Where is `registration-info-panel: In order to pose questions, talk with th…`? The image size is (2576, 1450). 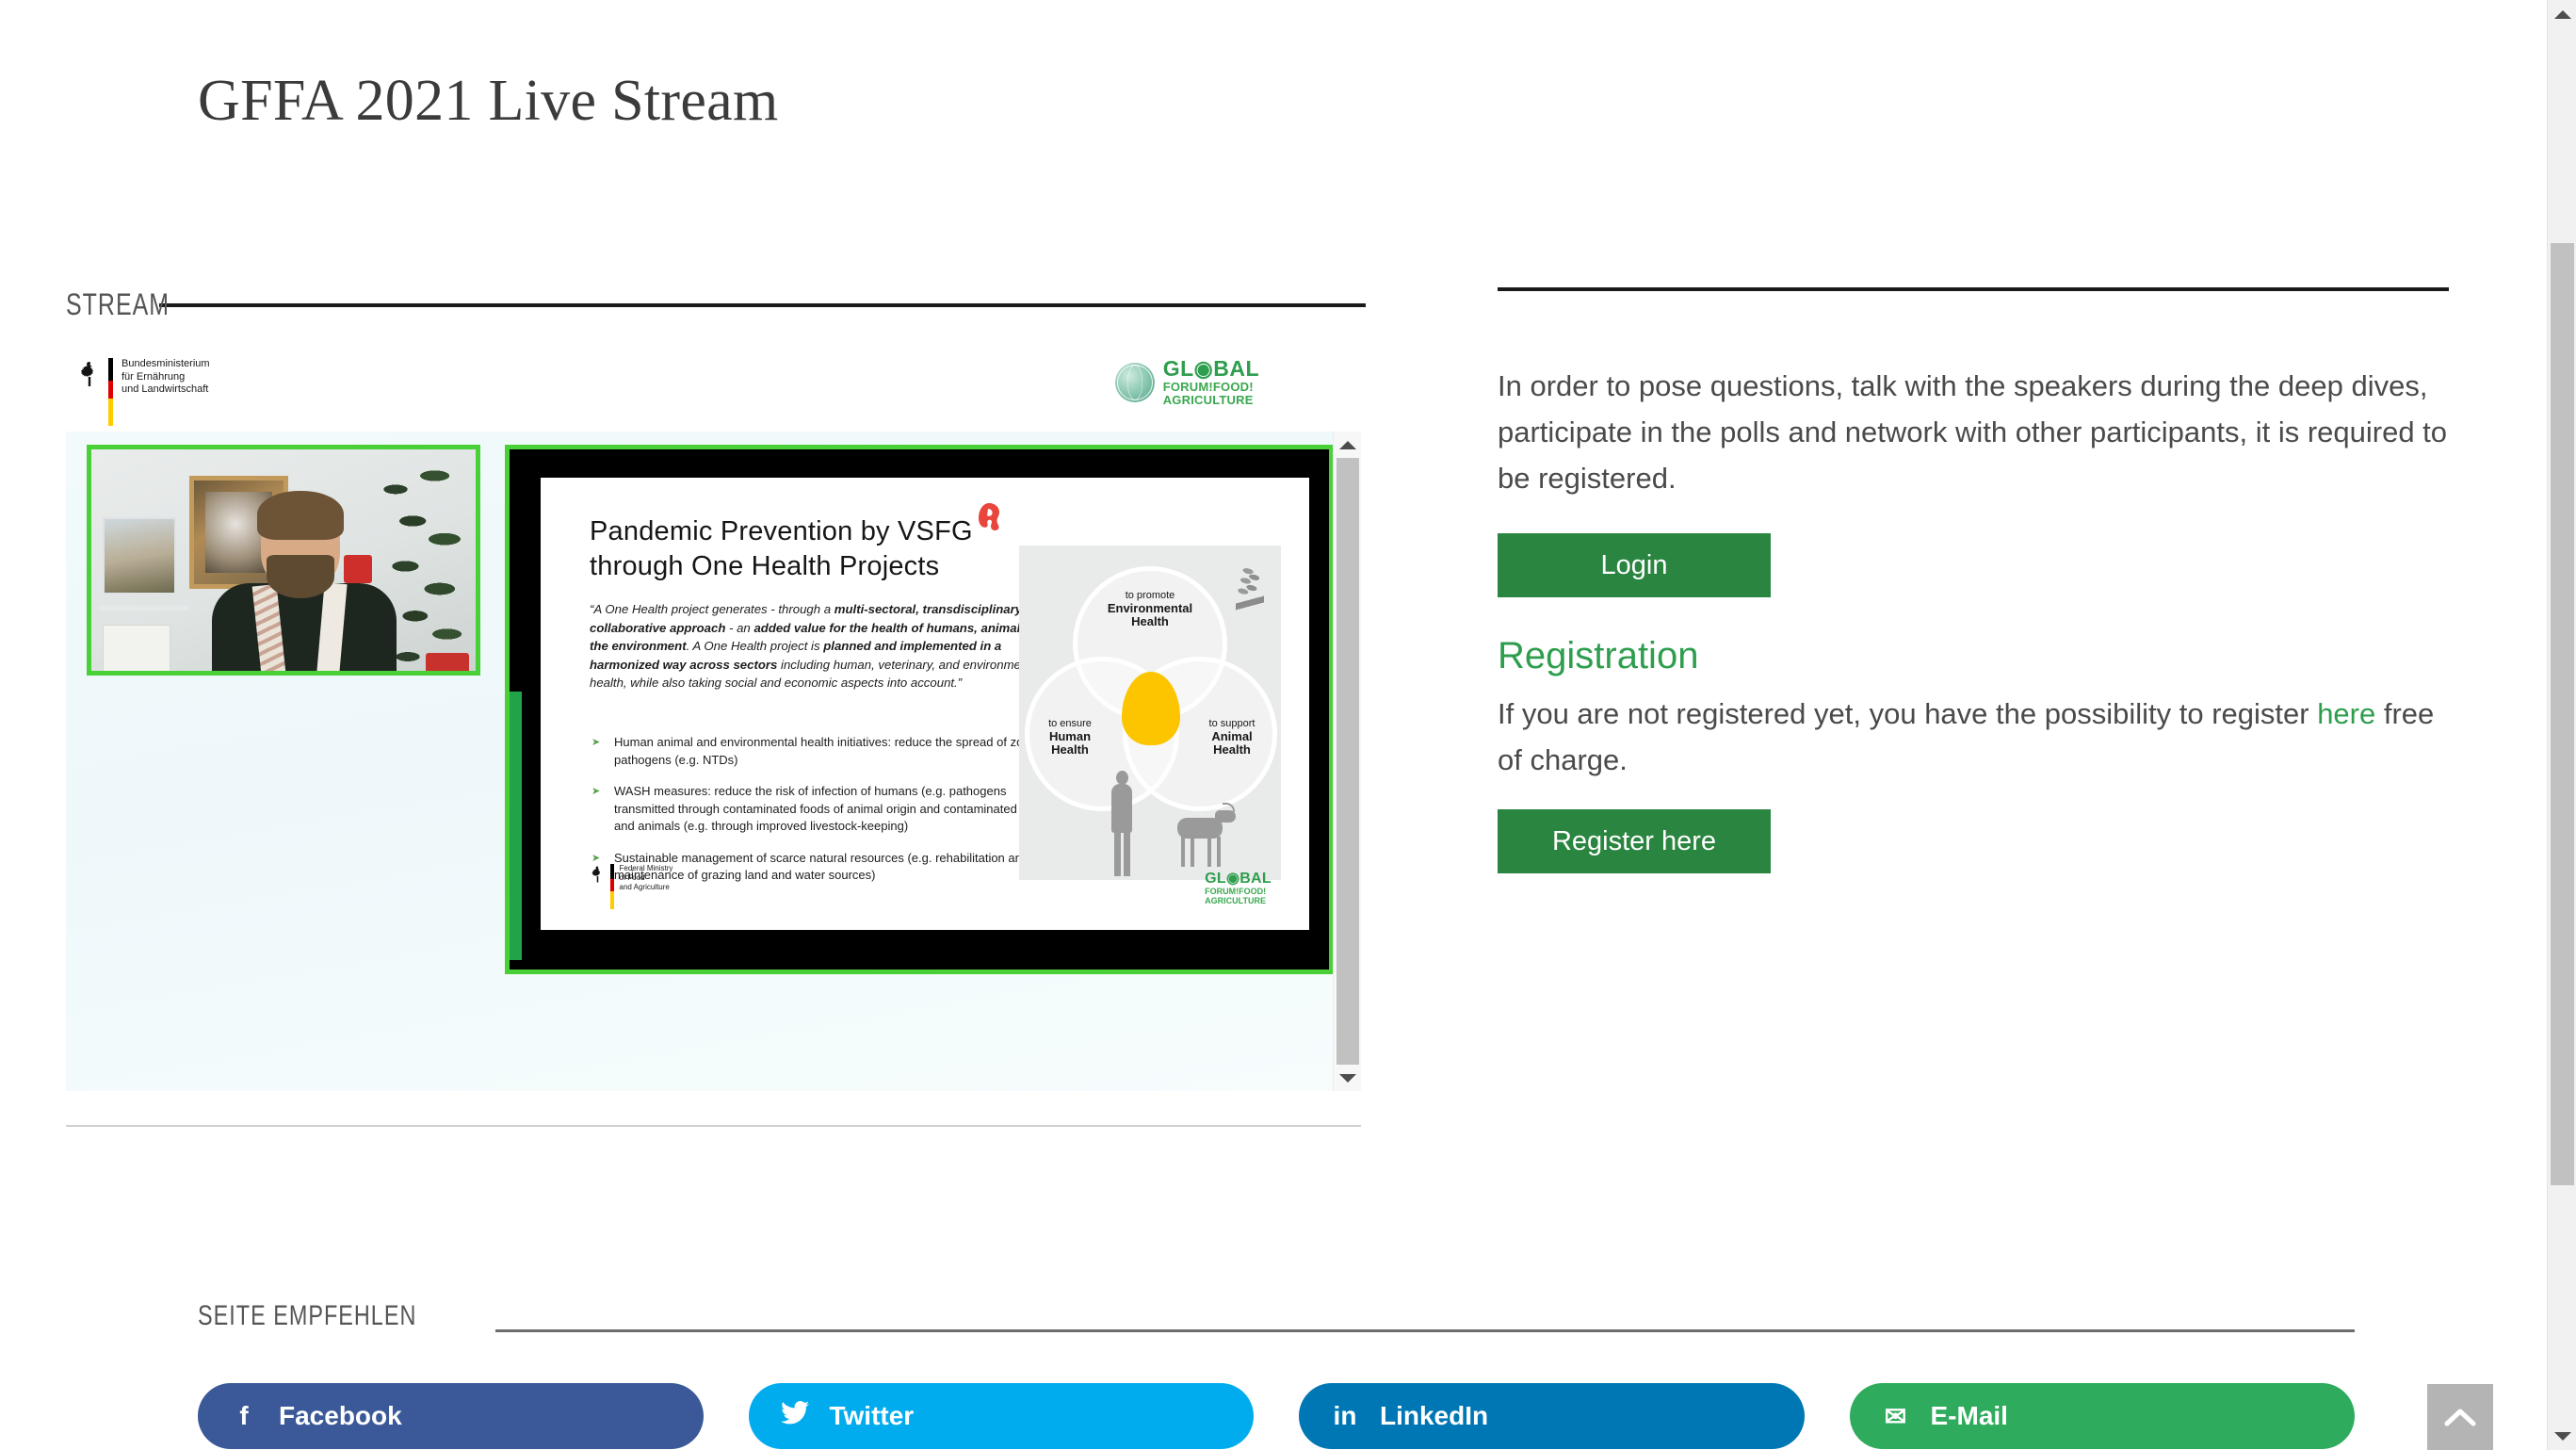
registration-info-panel: In order to pose questions, talk with th… is located at coordinates (1973, 618).